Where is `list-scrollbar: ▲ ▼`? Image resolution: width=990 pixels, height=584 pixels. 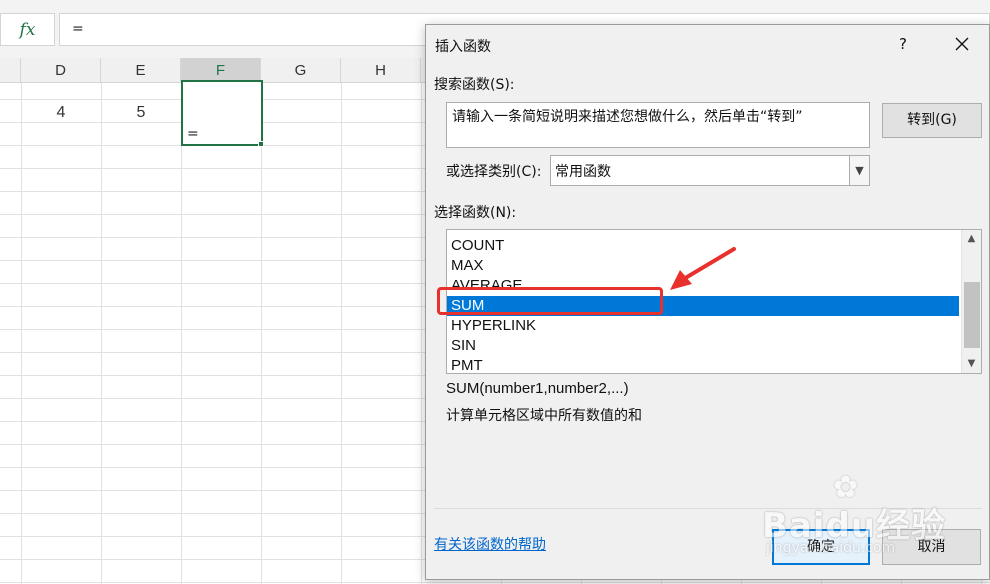
list-scrollbar: ▲ ▼ is located at coordinates (971, 301).